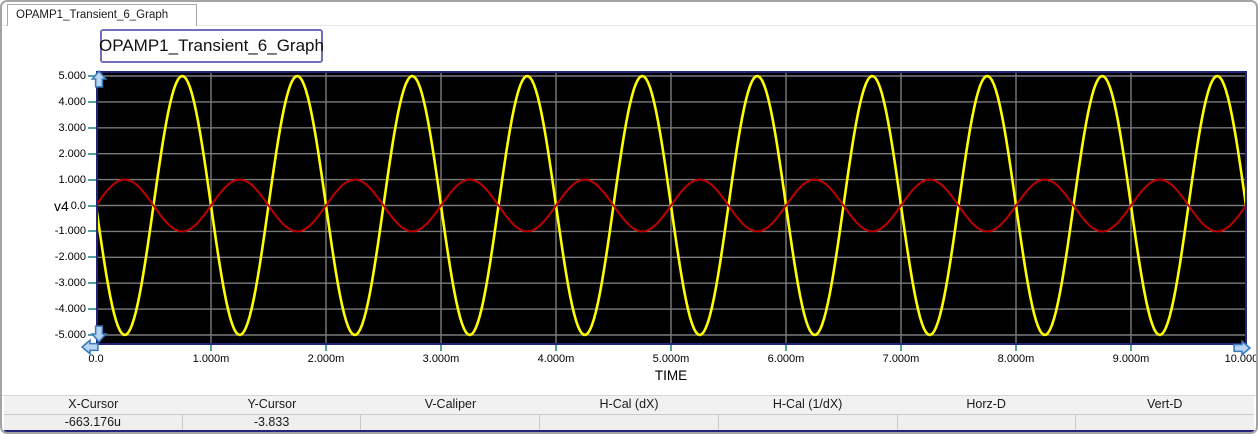 Image resolution: width=1258 pixels, height=434 pixels. What do you see at coordinates (556, 359) in the screenshot?
I see `x-tick-label-4-000m: 4.000m` at bounding box center [556, 359].